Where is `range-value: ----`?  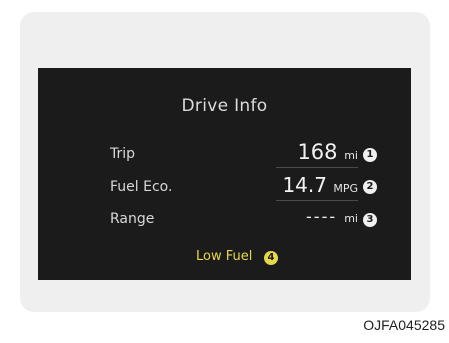
range-value: ---- is located at coordinates (322, 216).